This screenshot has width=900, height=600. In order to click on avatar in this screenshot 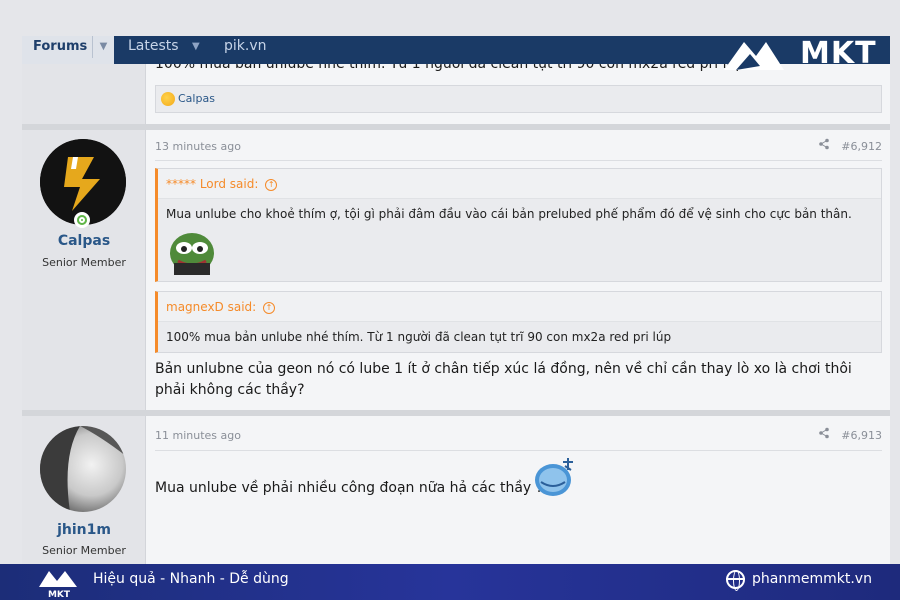, I will do `click(83, 469)`.